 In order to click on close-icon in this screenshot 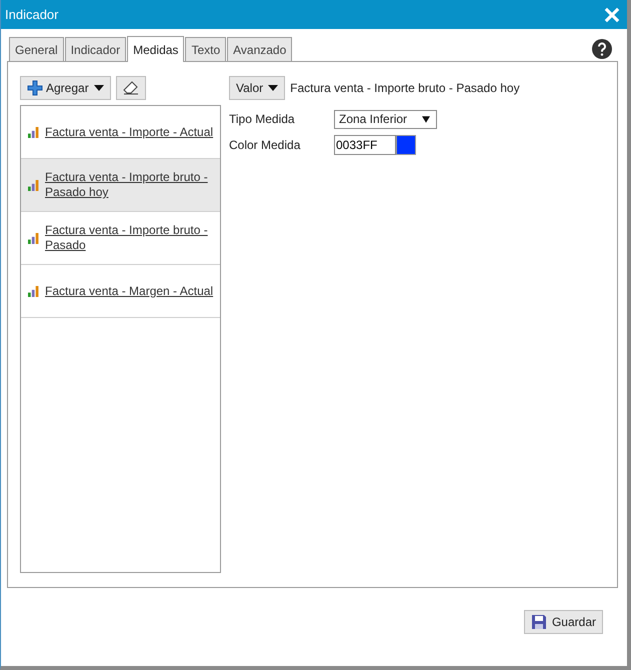, I will do `click(612, 14)`.